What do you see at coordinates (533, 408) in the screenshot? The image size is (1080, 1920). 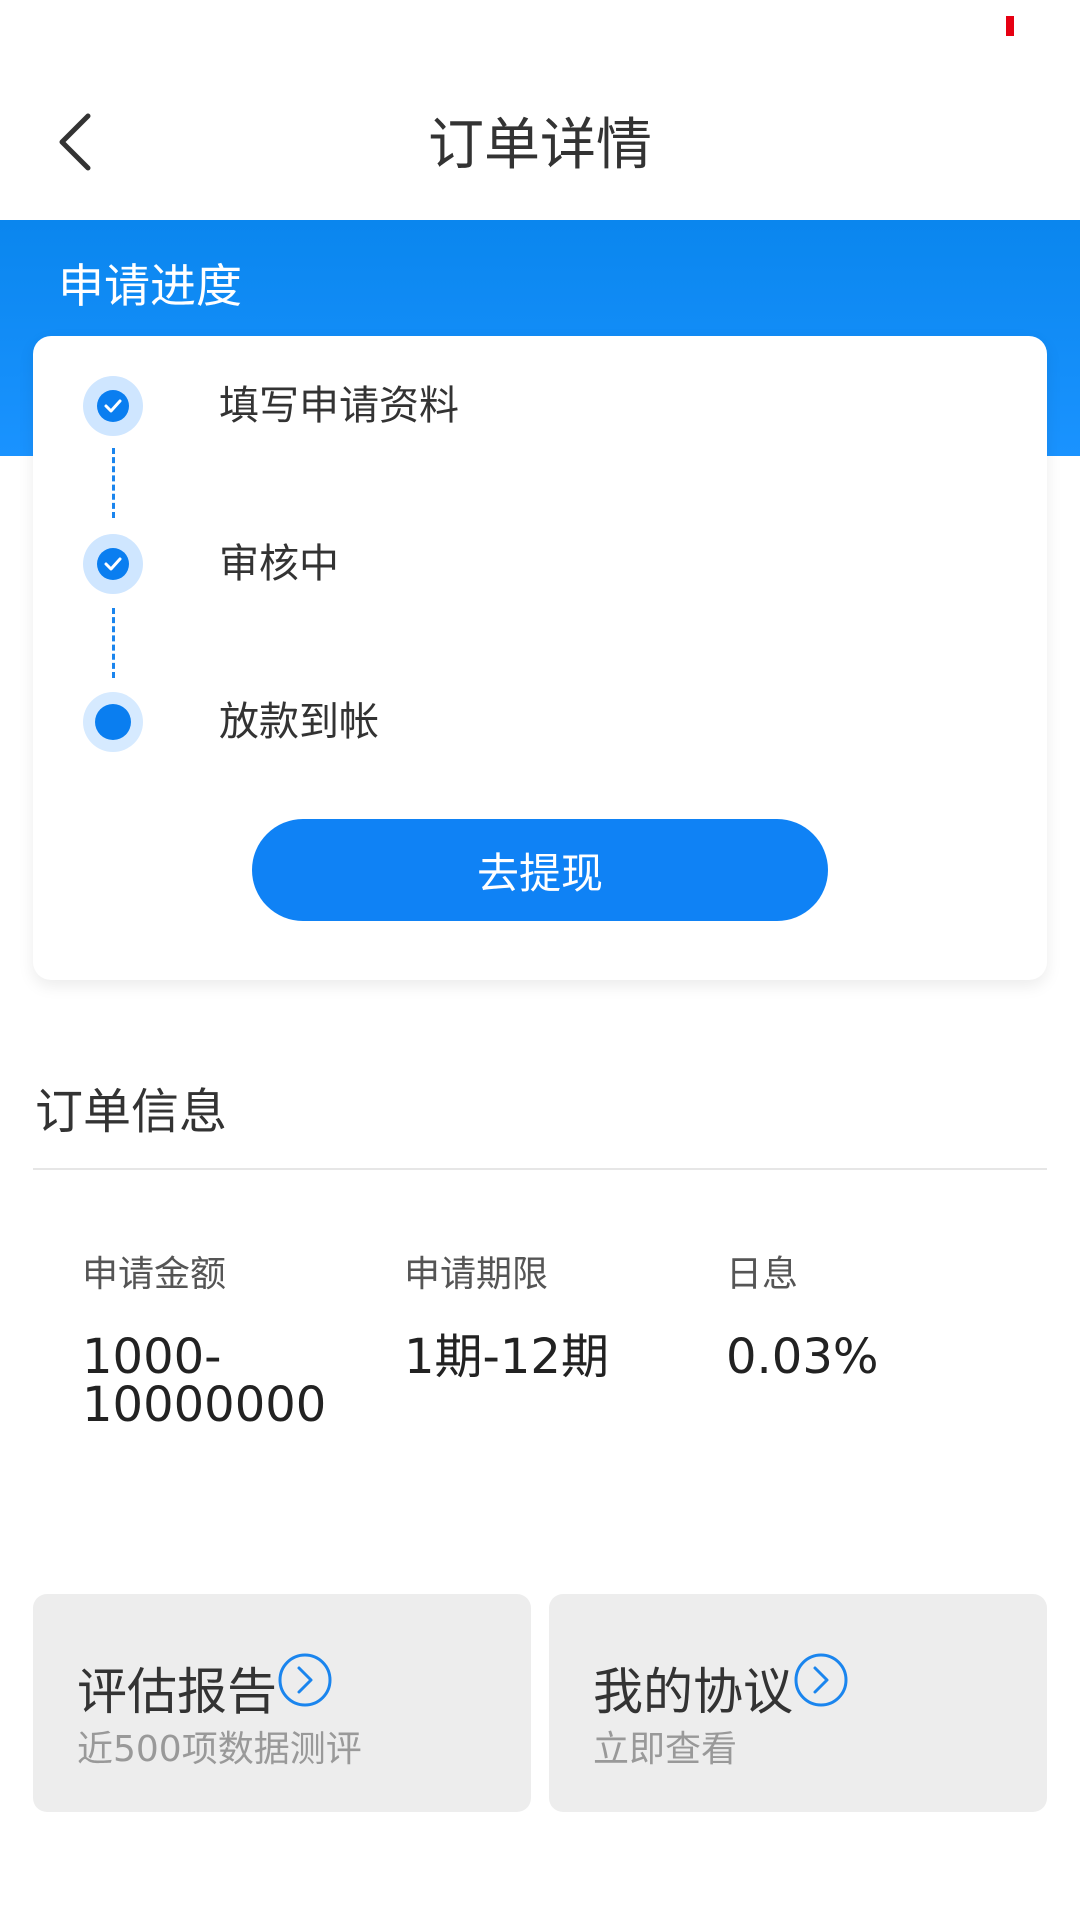 I see `step-fill-application: 填写申请资料` at bounding box center [533, 408].